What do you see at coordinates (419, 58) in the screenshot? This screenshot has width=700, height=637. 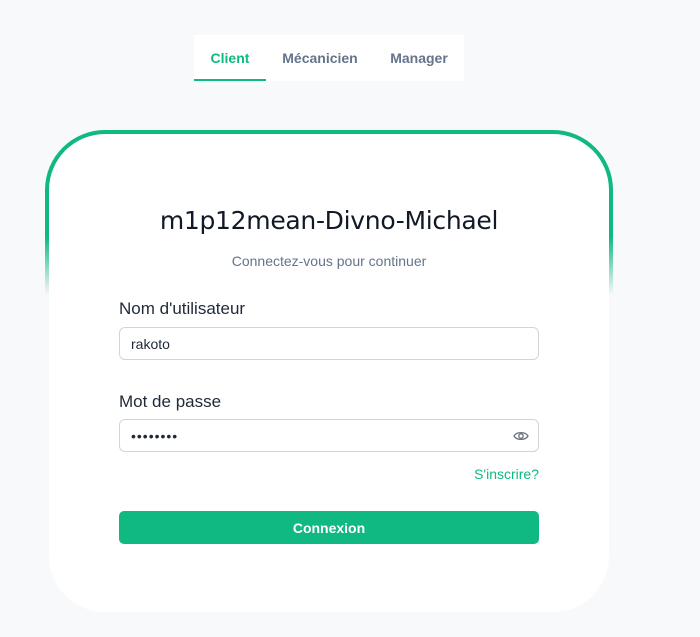 I see `tab-manager: Manager` at bounding box center [419, 58].